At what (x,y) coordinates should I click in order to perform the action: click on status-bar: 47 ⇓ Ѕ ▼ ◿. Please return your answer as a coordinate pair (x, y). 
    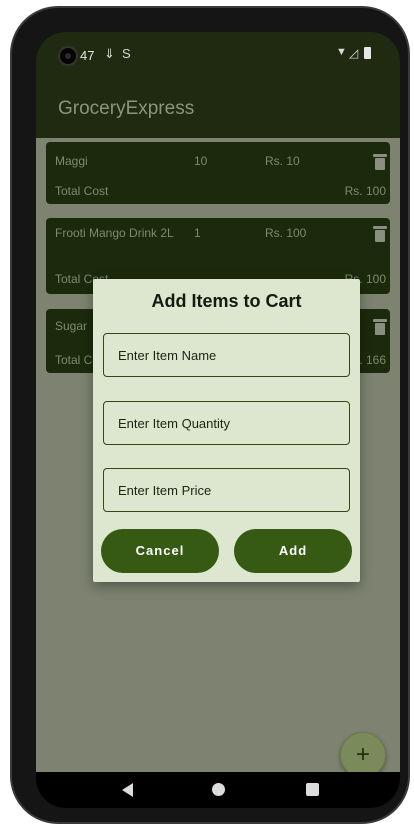
    Looking at the image, I should click on (218, 57).